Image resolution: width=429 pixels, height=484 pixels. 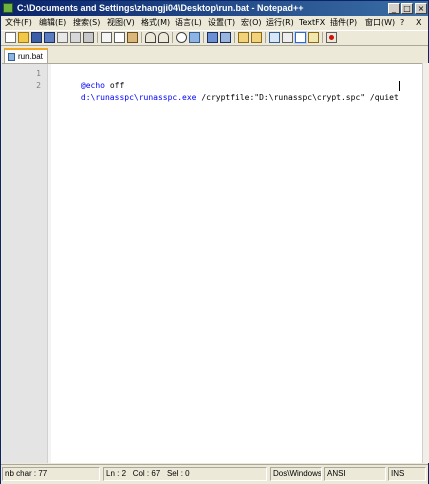 I want to click on record-macro-icon, so click(x=331, y=37).